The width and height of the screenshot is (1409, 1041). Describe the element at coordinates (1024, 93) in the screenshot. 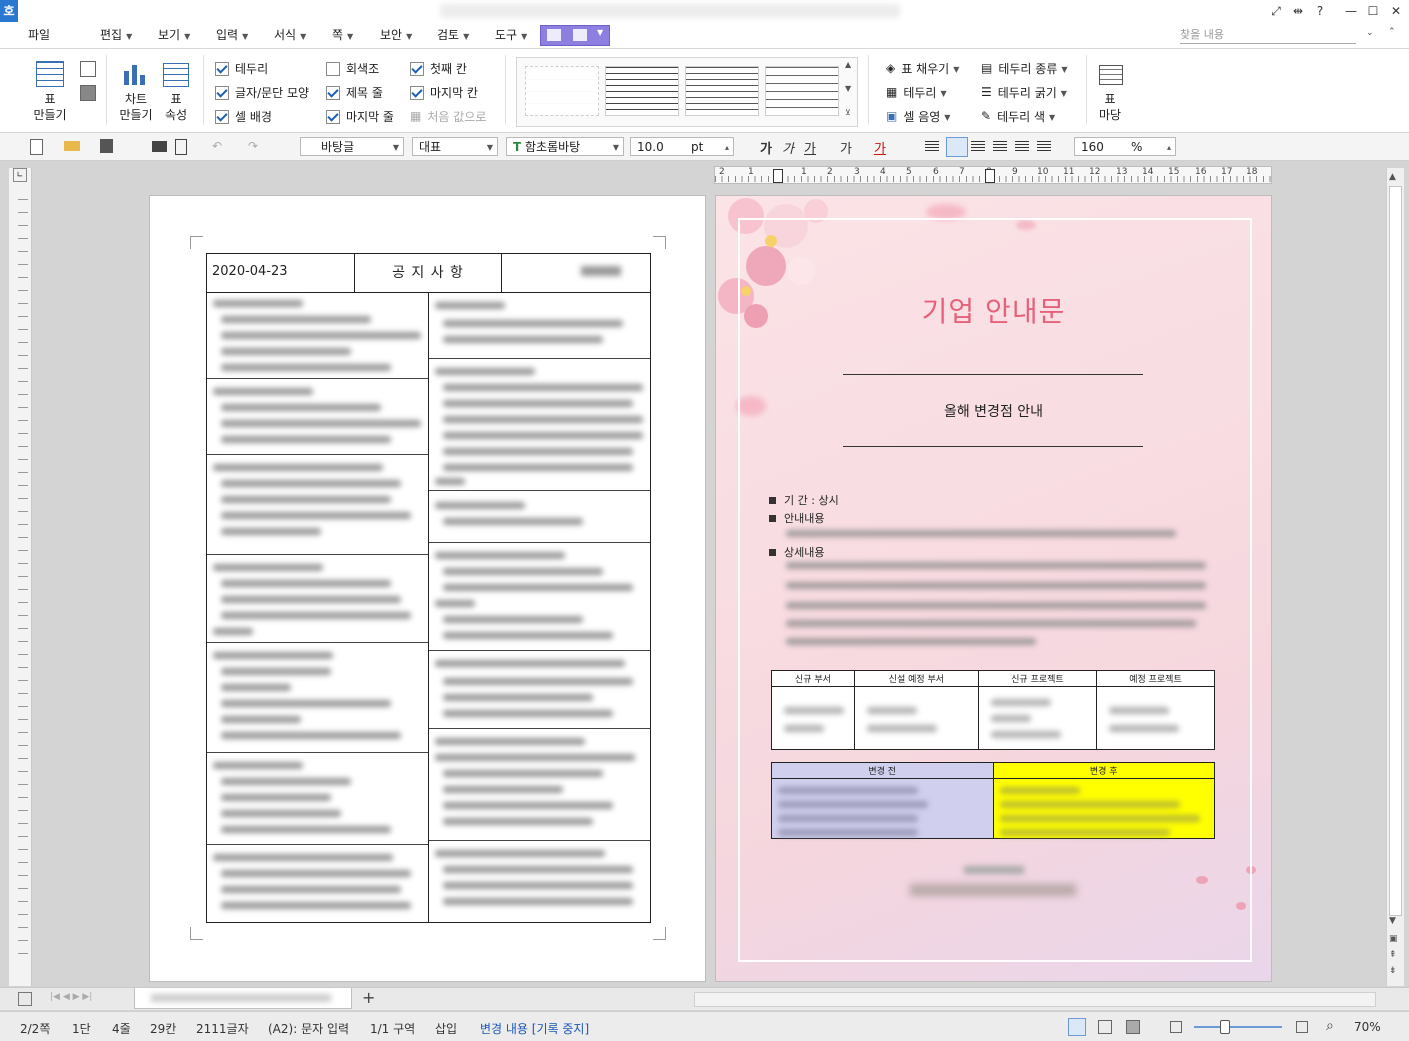

I see `border-weight-button: ☰ 테두리 굵기 ▼` at that location.